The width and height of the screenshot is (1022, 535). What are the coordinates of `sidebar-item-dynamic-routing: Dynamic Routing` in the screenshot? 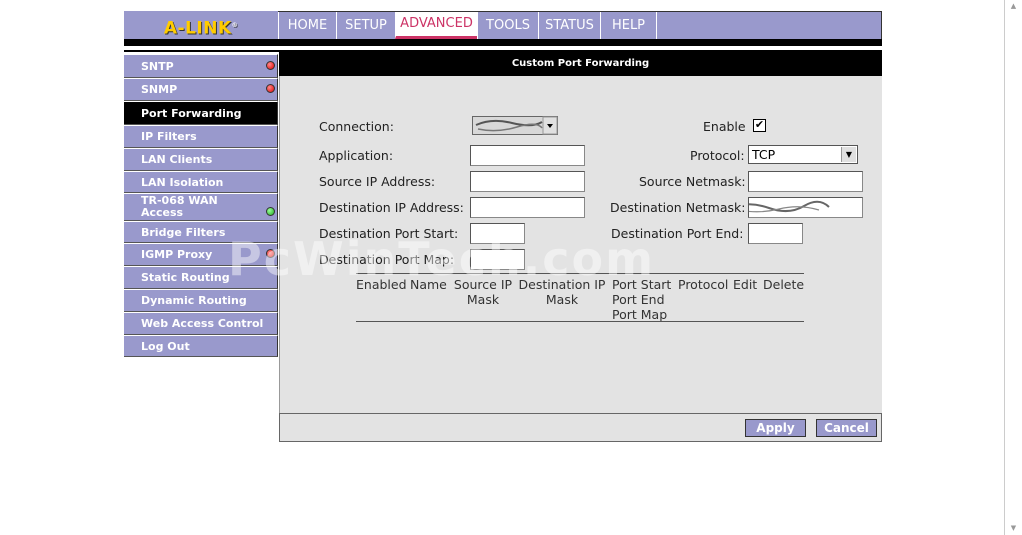 It's located at (201, 300).